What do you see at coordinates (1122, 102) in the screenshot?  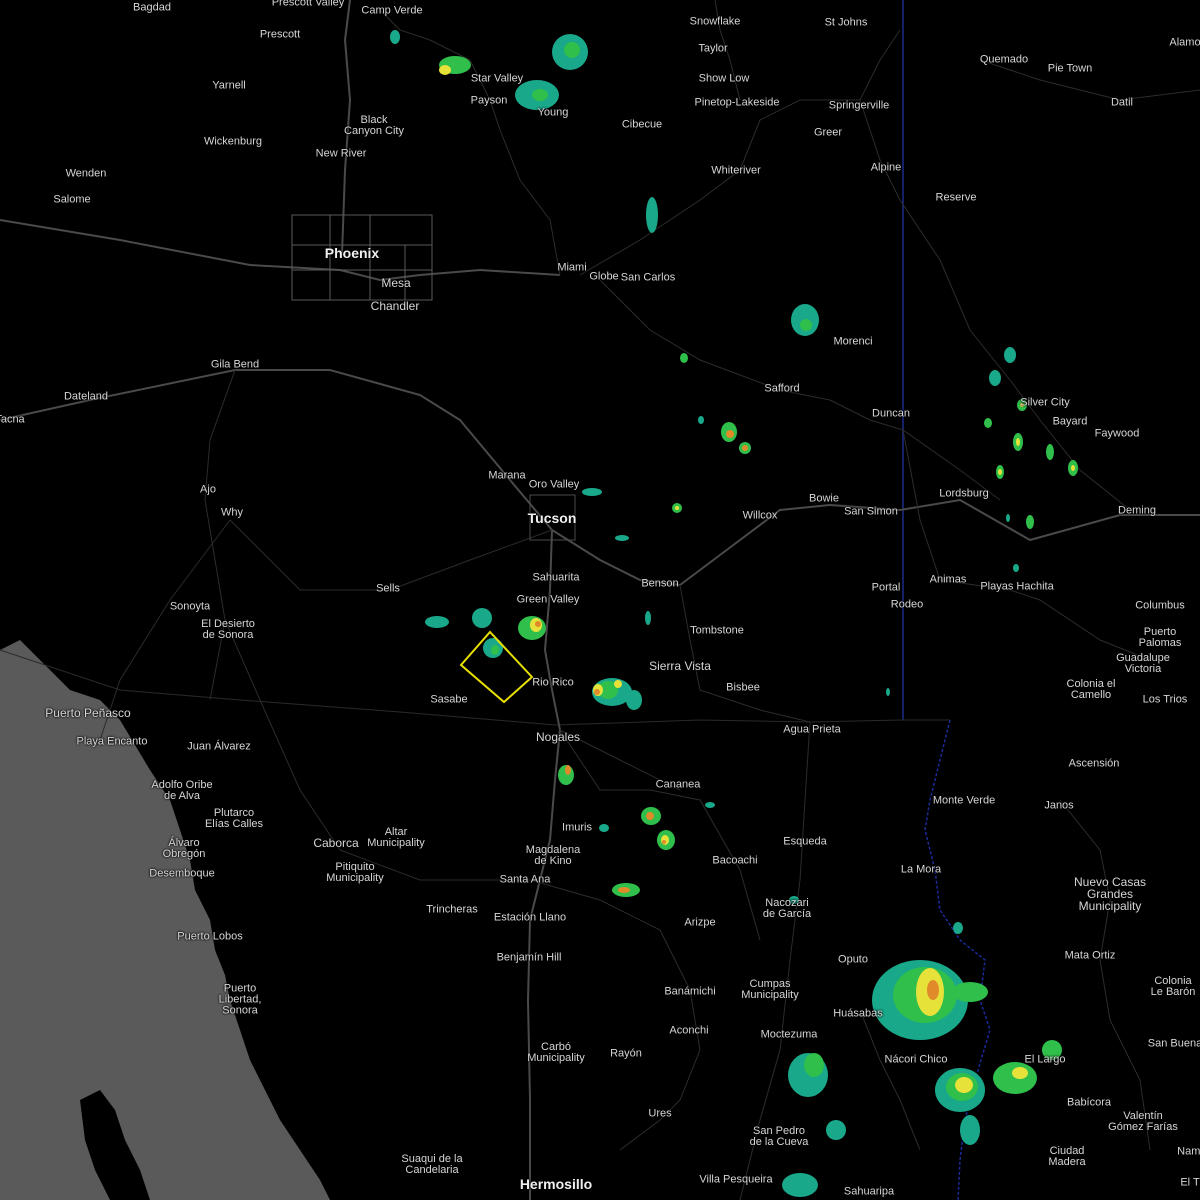 I see `place-label-datil: Datil` at bounding box center [1122, 102].